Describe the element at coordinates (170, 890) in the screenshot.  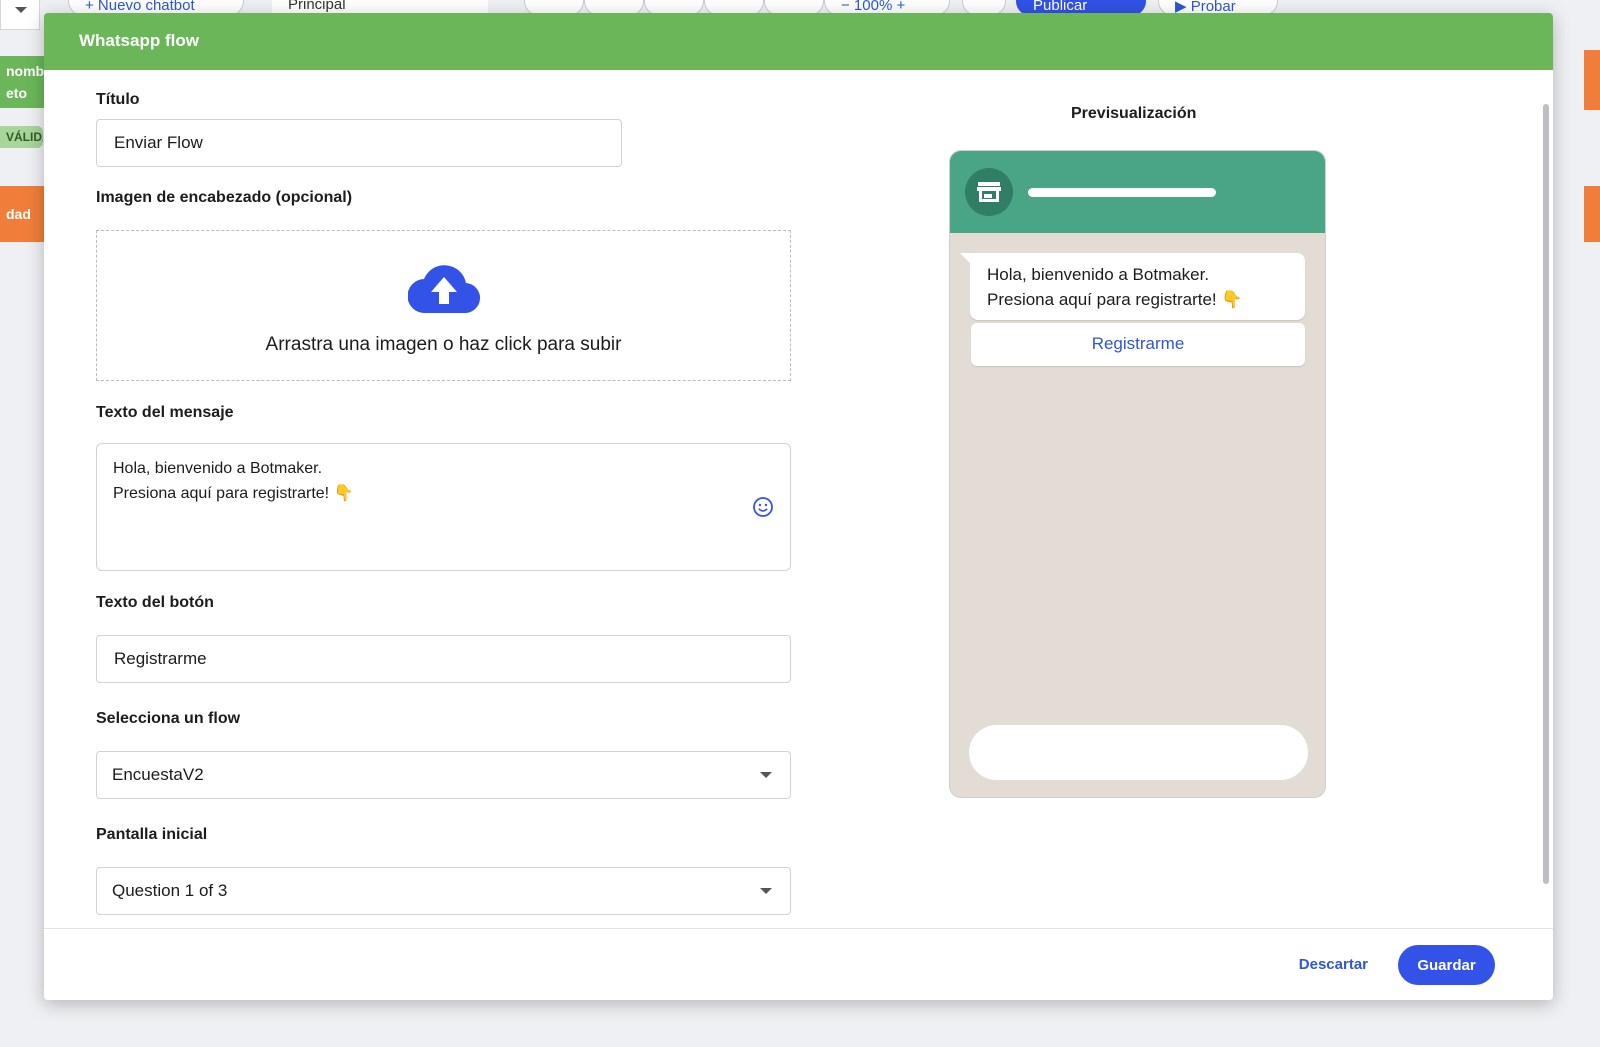
I see `initial-screen-value: Question 1 of 3` at that location.